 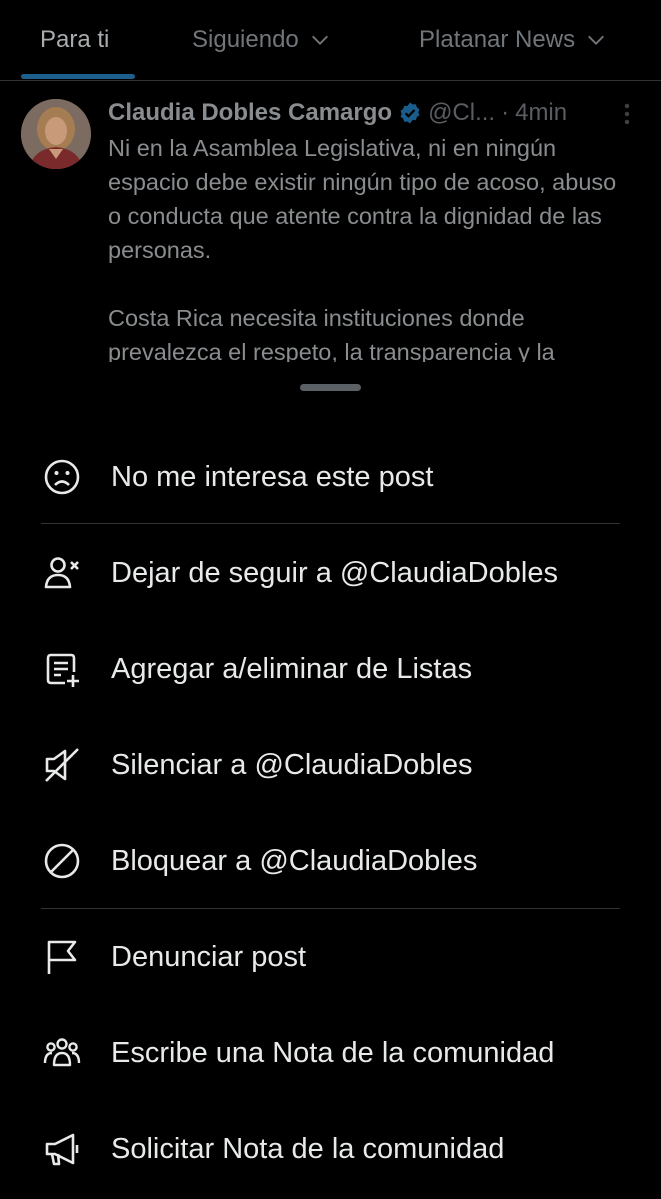 What do you see at coordinates (272, 476) in the screenshot?
I see `menu-label: No me interesa este post` at bounding box center [272, 476].